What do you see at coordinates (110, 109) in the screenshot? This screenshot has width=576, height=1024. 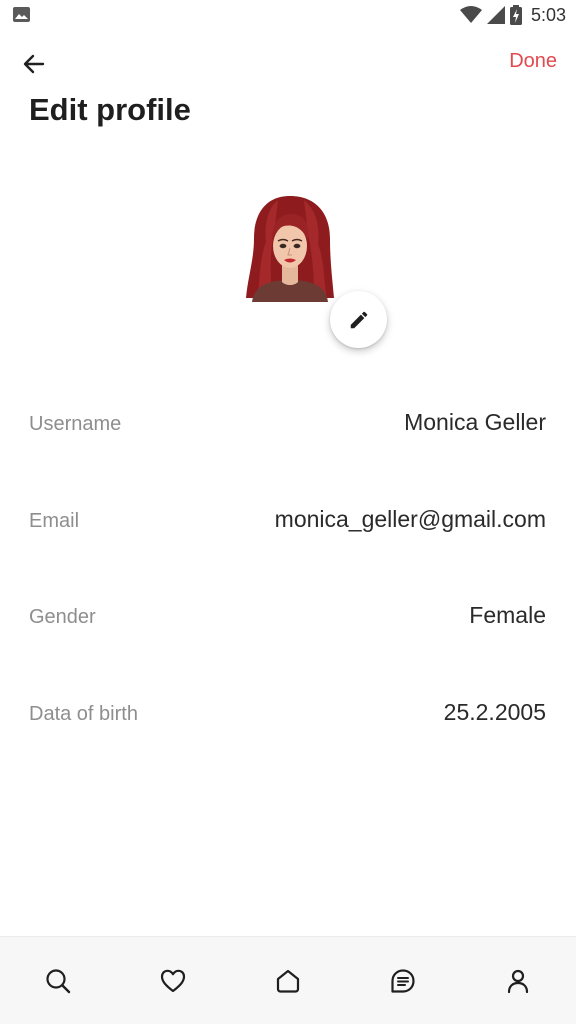 I see `page-title: Edit profile` at bounding box center [110, 109].